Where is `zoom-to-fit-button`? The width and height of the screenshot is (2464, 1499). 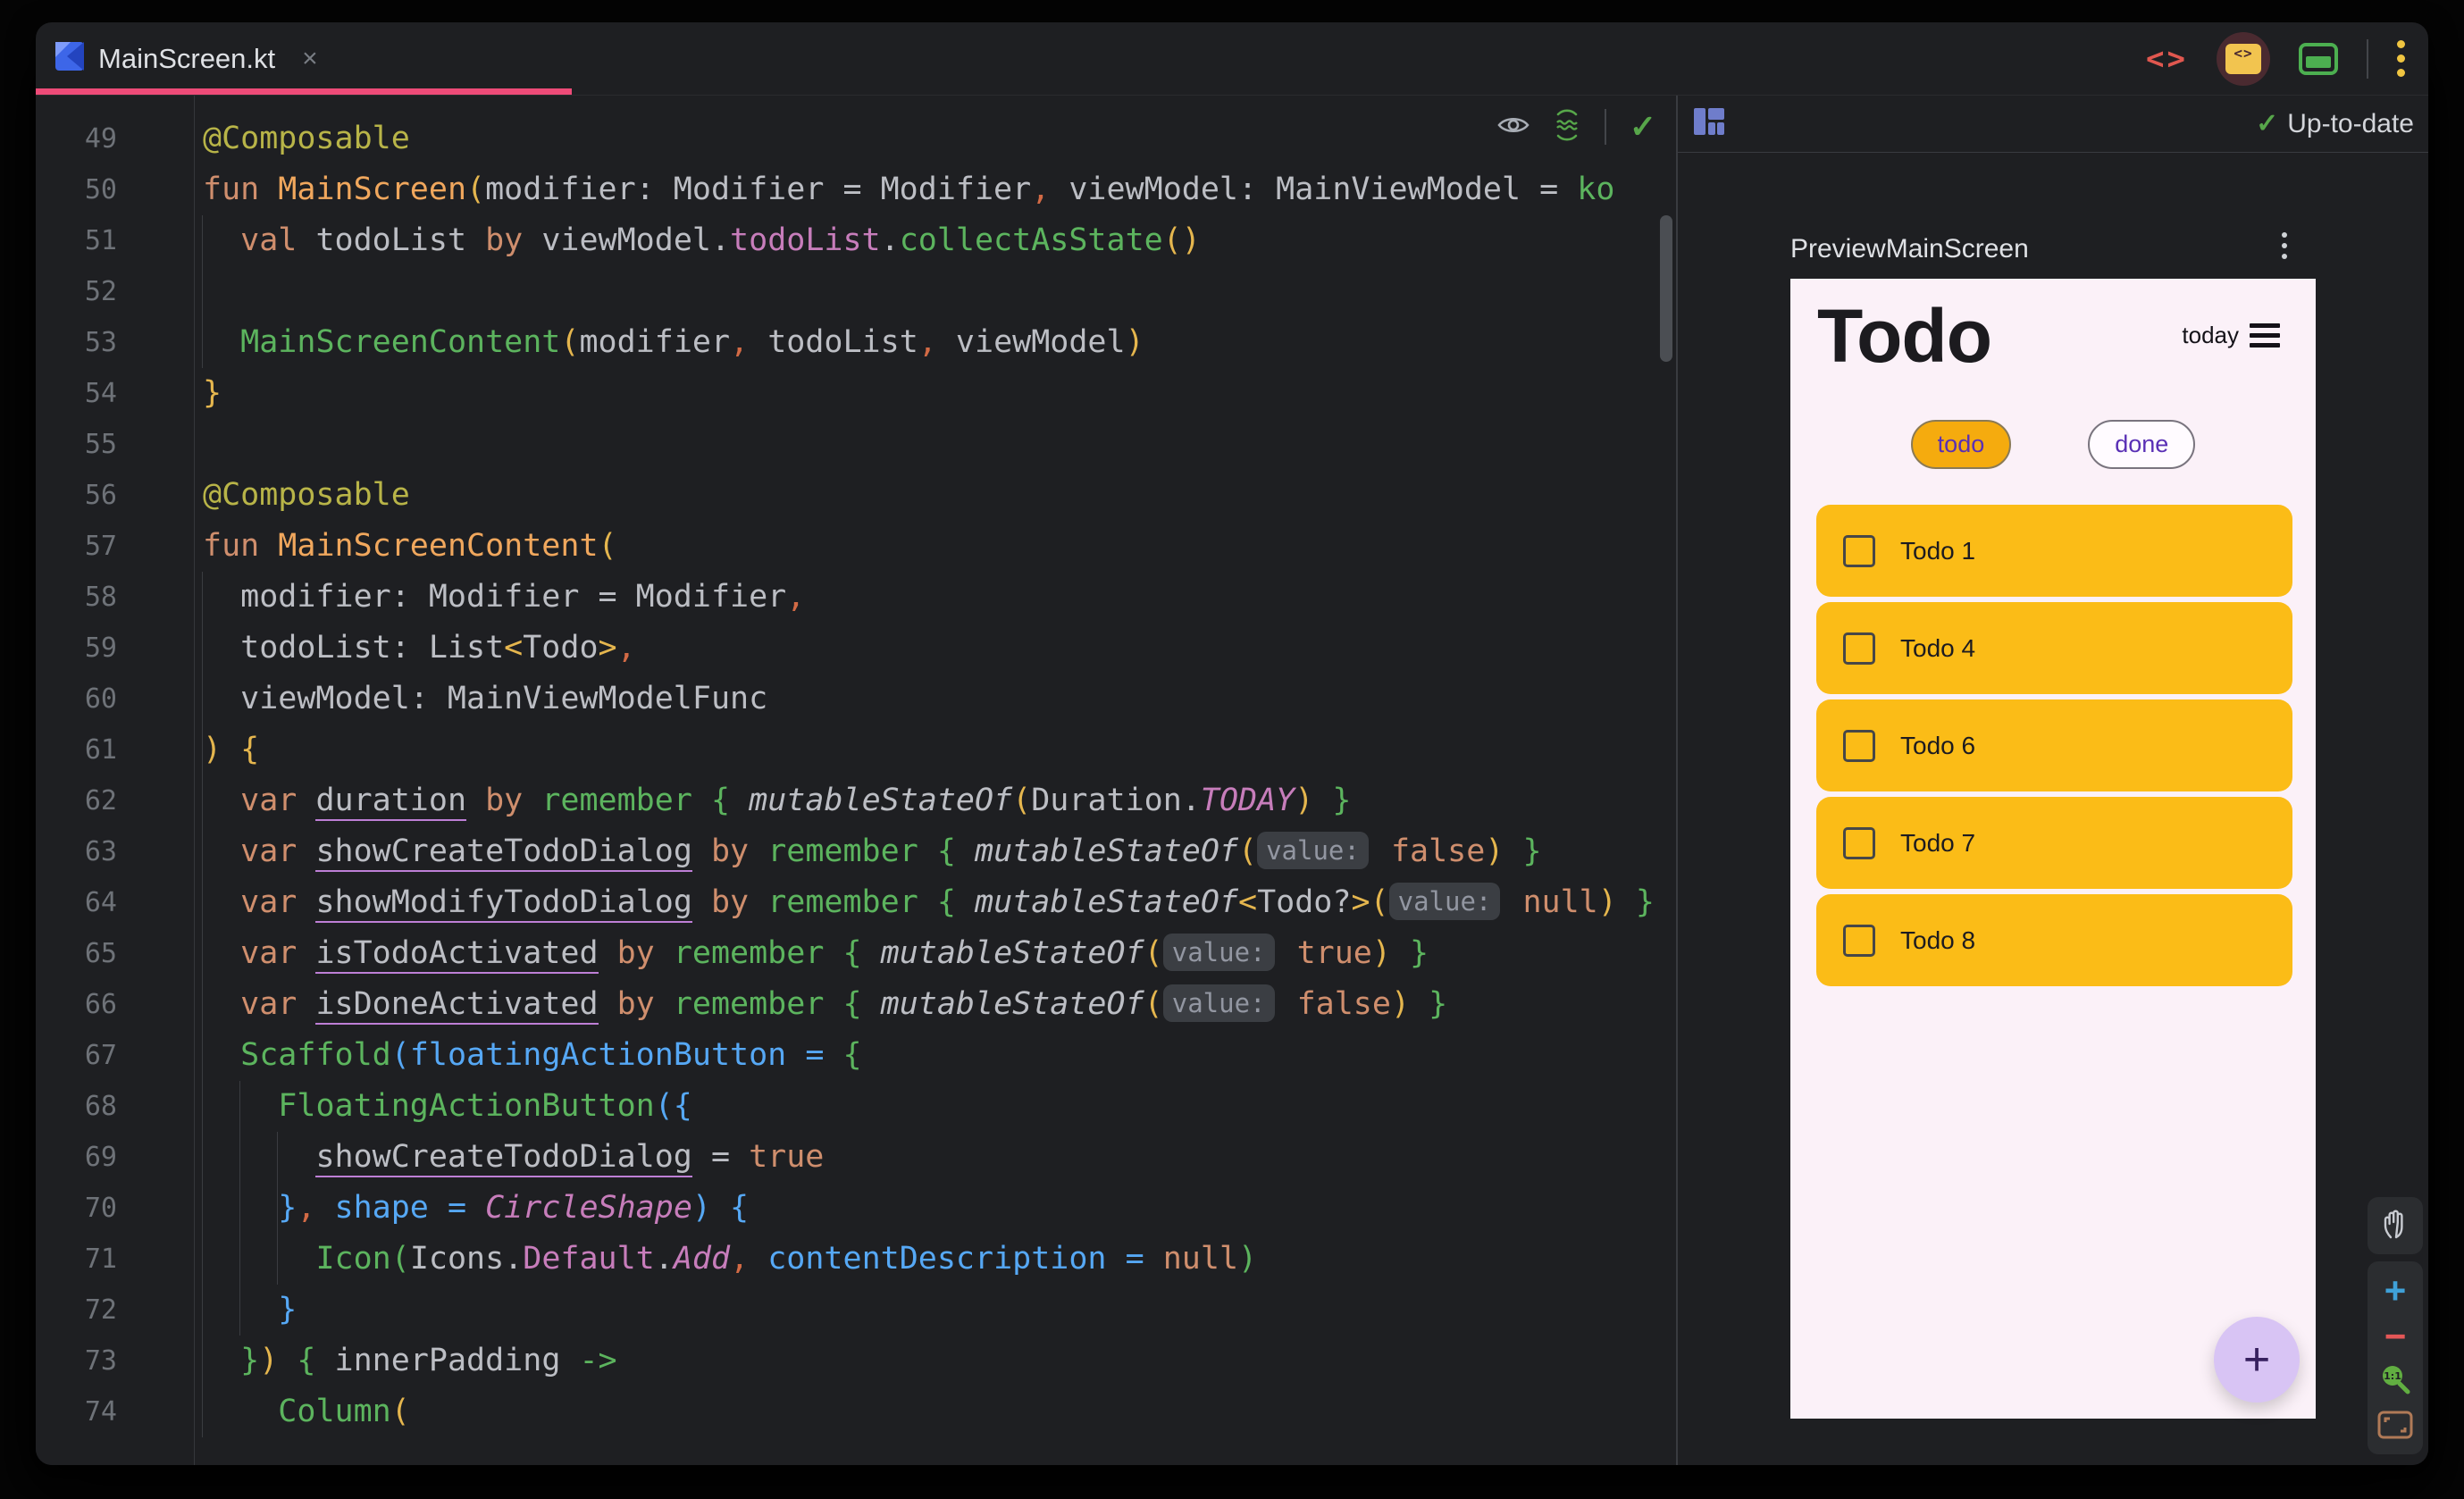 zoom-to-fit-button is located at coordinates (2395, 1427).